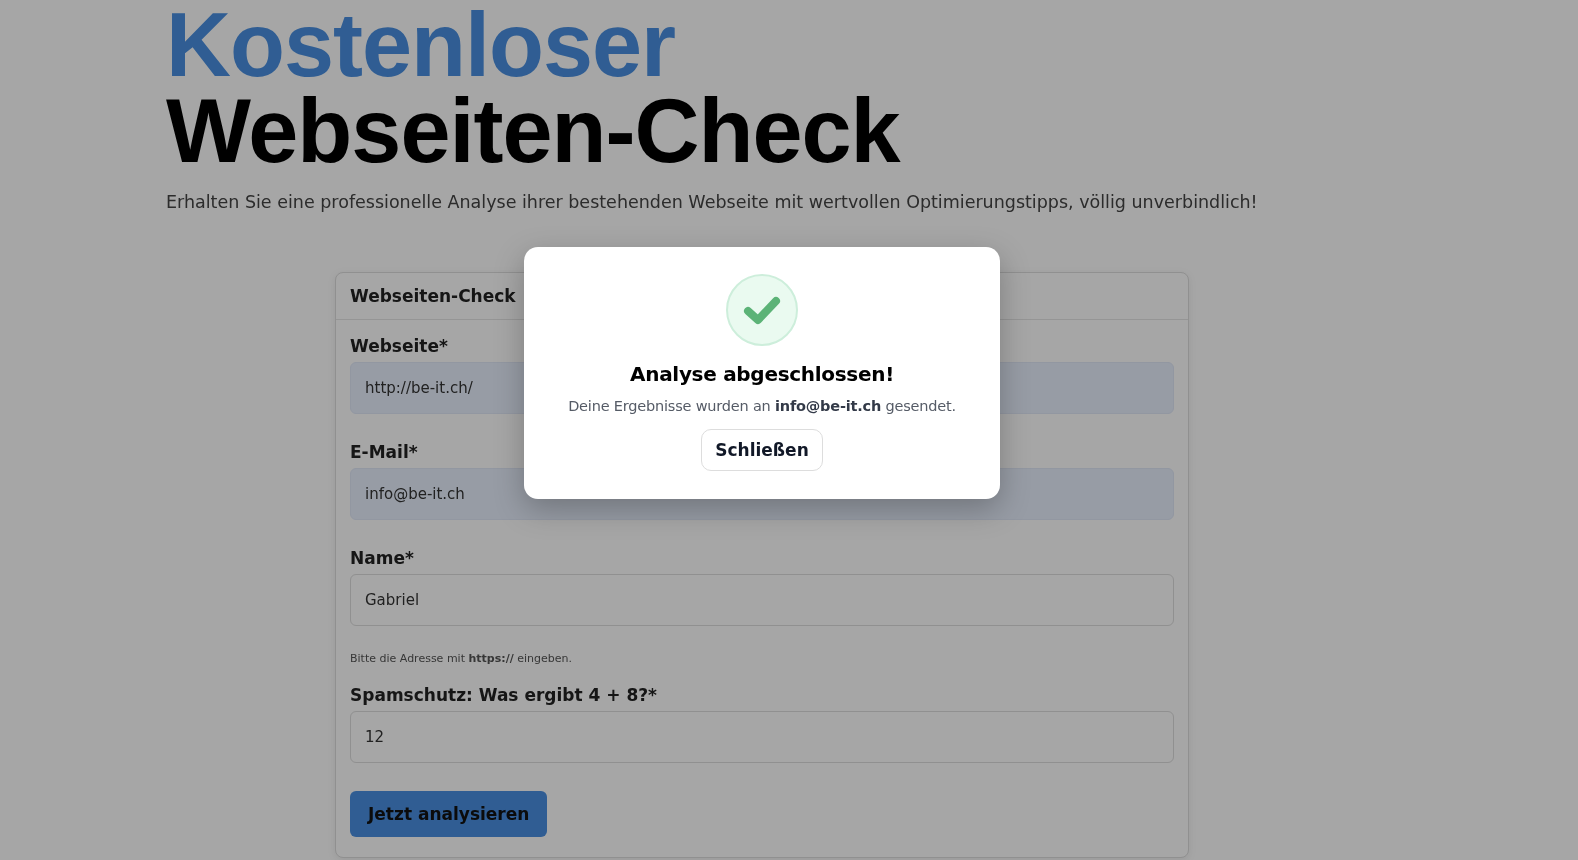  I want to click on field-label: Webseite*, so click(399, 346).